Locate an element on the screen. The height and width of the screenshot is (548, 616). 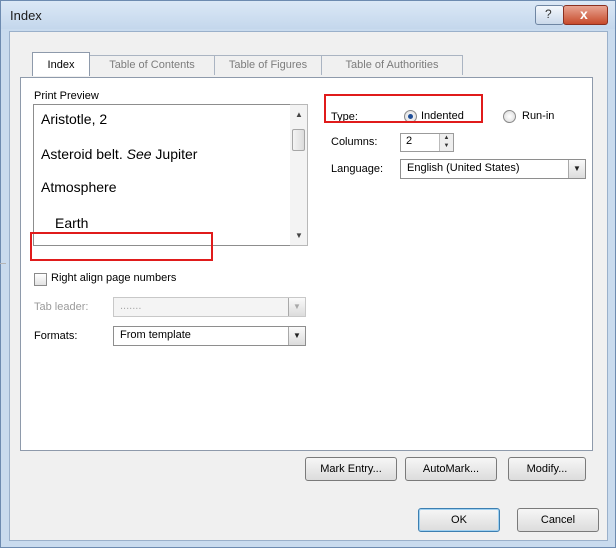
help-button: ? is located at coordinates (549, 15).